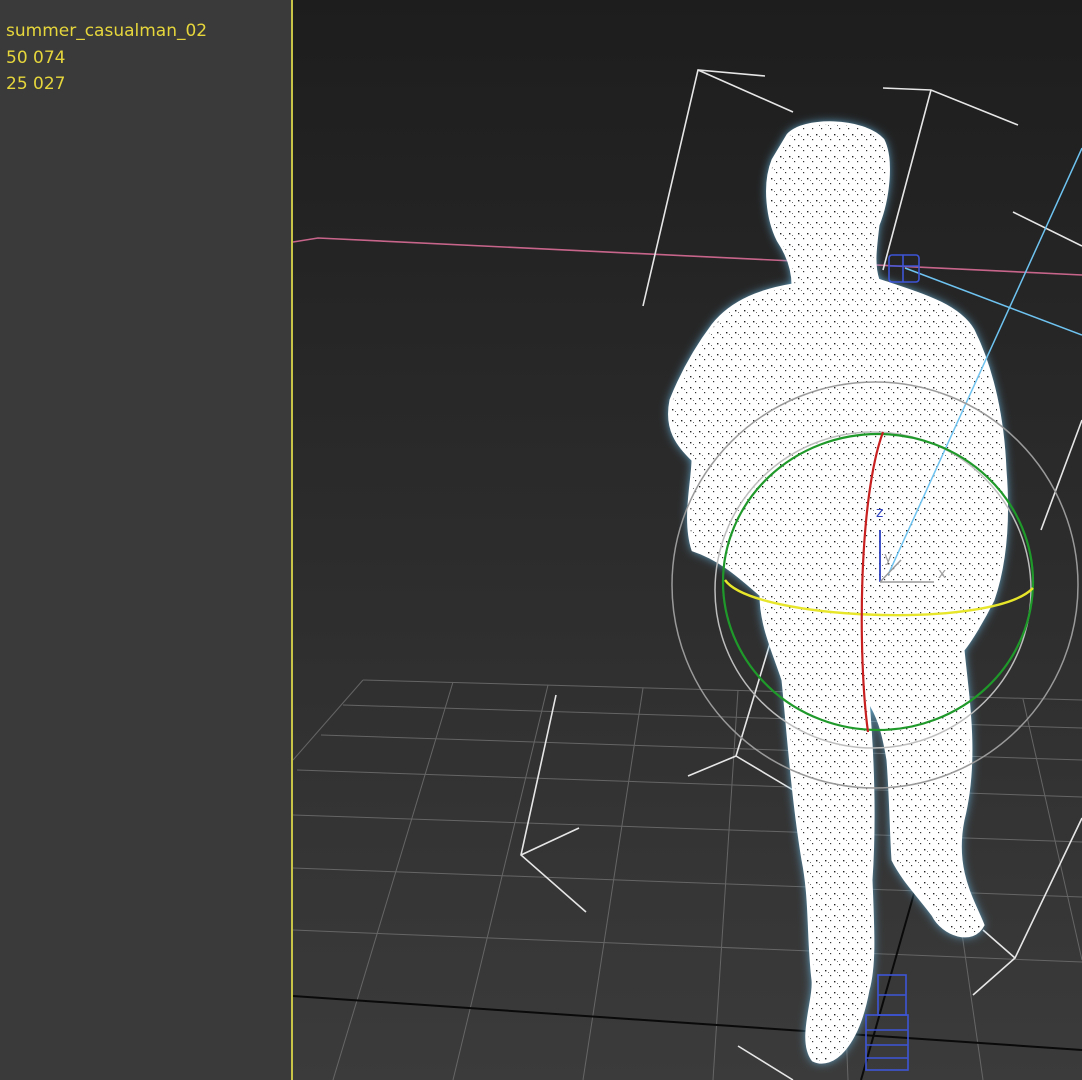 Image resolution: width=1082 pixels, height=1080 pixels. What do you see at coordinates (879, 513) in the screenshot?
I see `z-axis-label: z` at bounding box center [879, 513].